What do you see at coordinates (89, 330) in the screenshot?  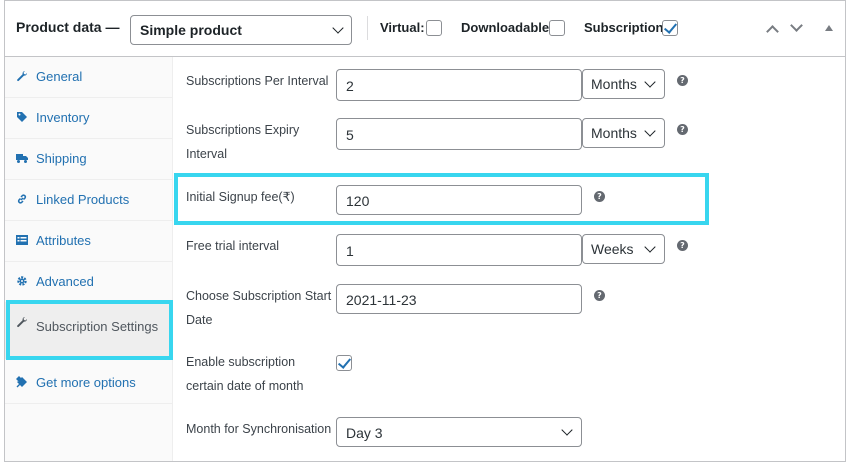 I see `highlight-box-tab` at bounding box center [89, 330].